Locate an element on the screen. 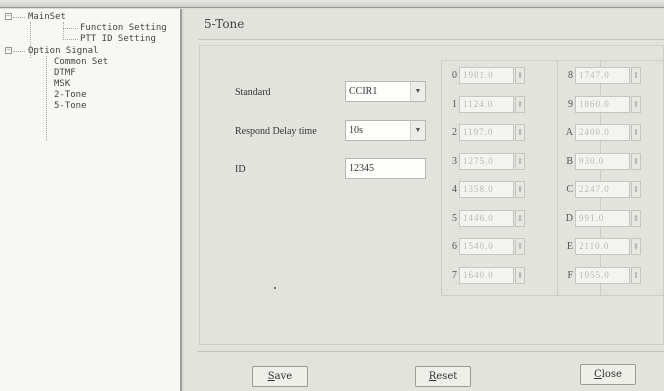 This screenshot has height=391, width=664. tone-key-label: A is located at coordinates (569, 132).